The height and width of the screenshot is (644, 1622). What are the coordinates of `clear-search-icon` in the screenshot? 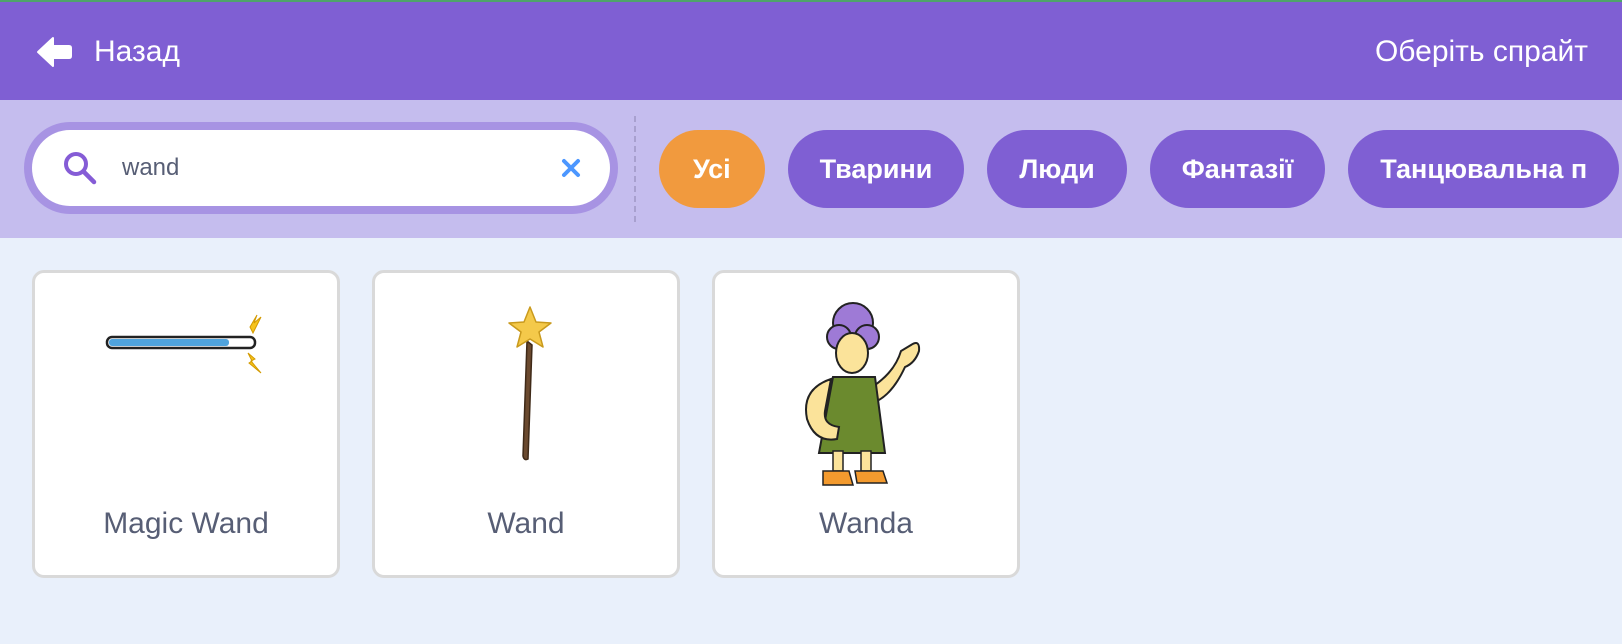 It's located at (571, 168).